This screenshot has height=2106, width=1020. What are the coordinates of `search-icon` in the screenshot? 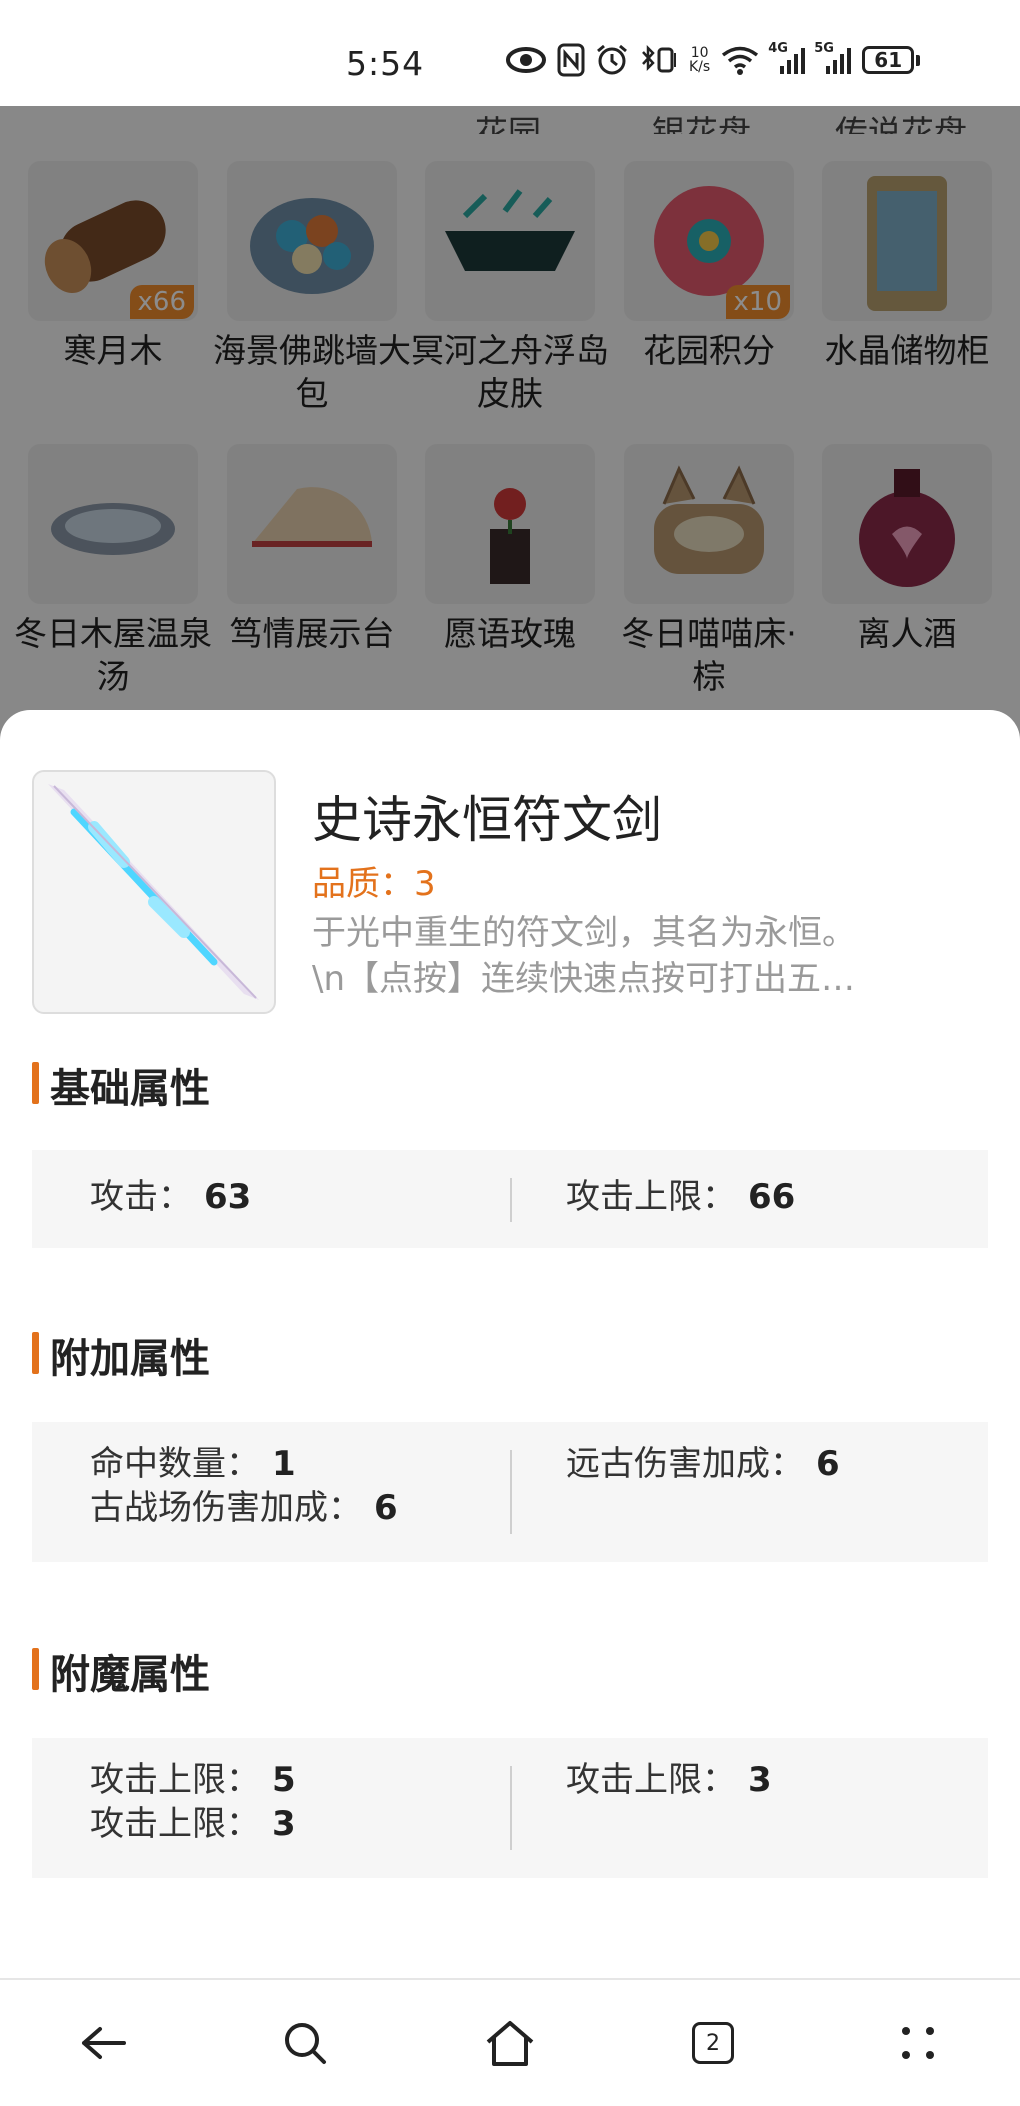 It's located at (305, 2043).